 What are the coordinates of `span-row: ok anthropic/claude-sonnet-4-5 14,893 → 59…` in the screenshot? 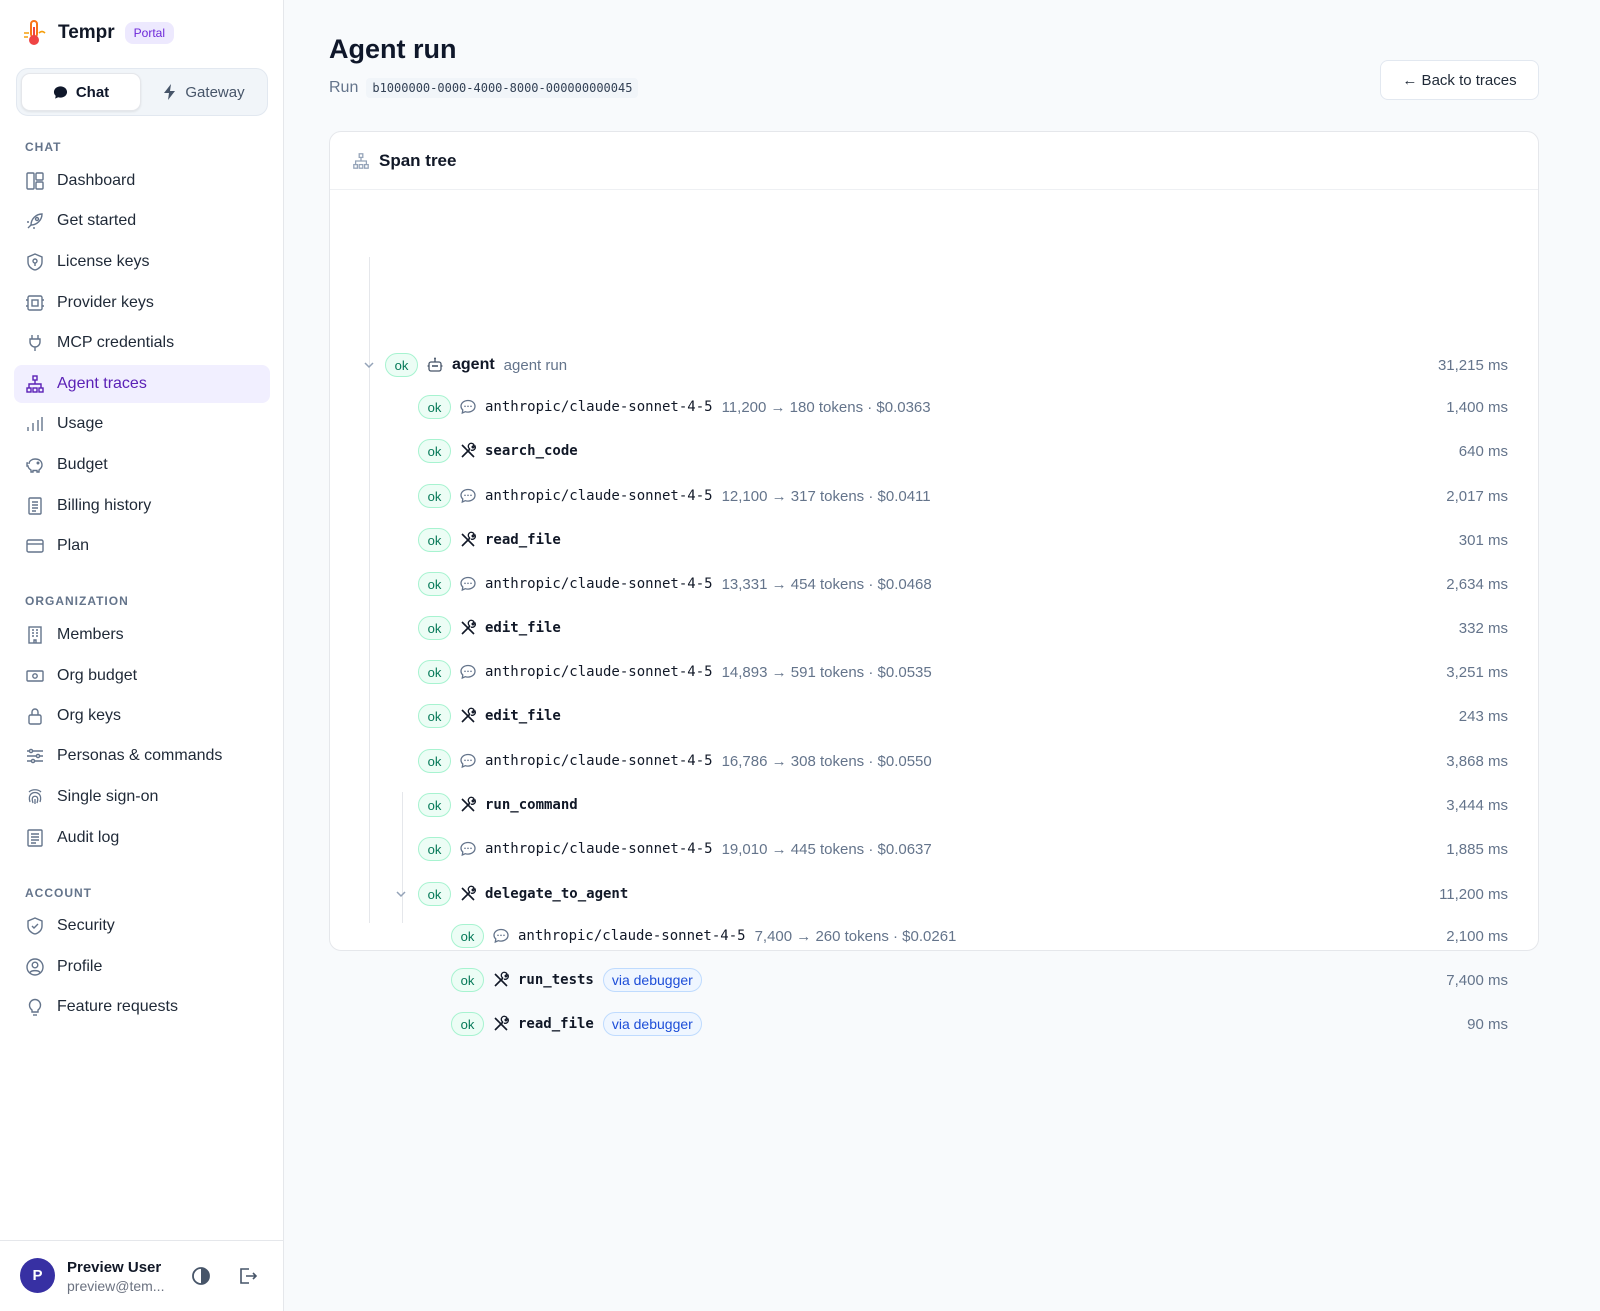 It's located at (935, 672).